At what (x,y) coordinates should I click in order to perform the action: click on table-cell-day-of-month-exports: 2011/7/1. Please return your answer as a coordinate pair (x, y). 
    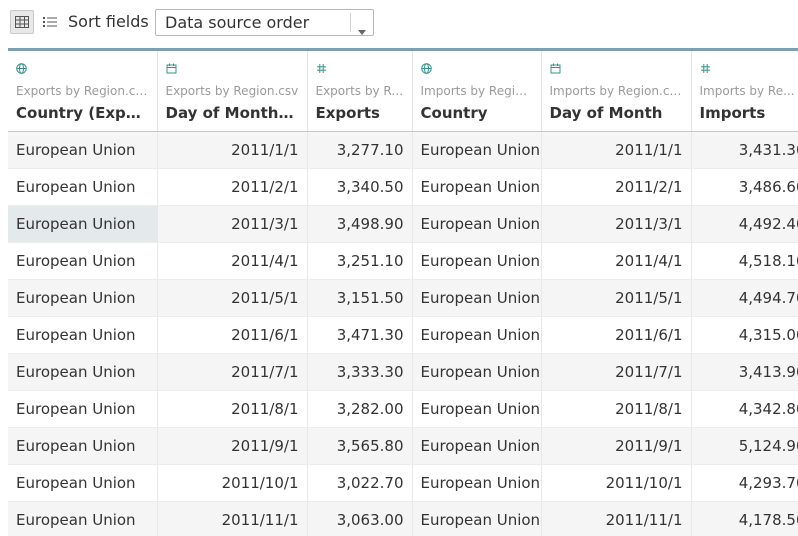
    Looking at the image, I should click on (232, 372).